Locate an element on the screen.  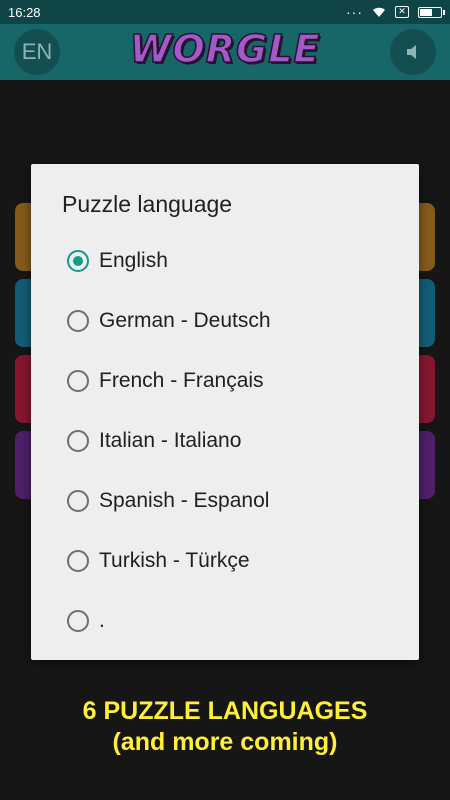
sound-button is located at coordinates (413, 52).